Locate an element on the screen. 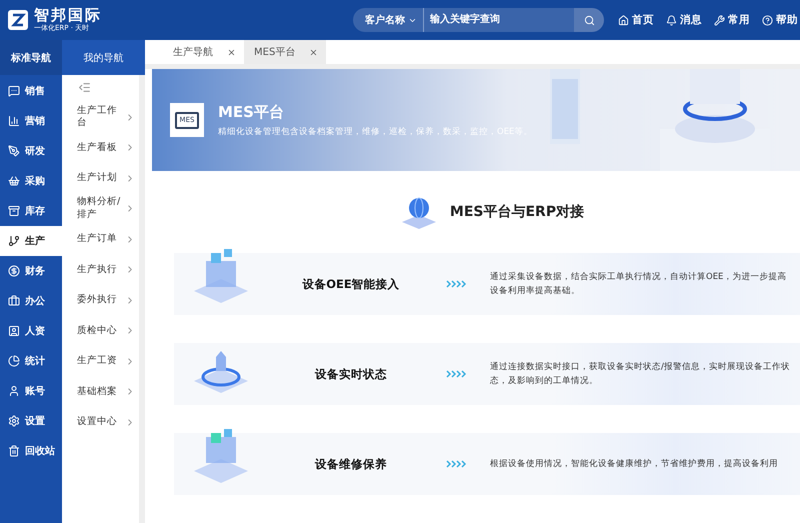  chat-icon is located at coordinates (14, 91).